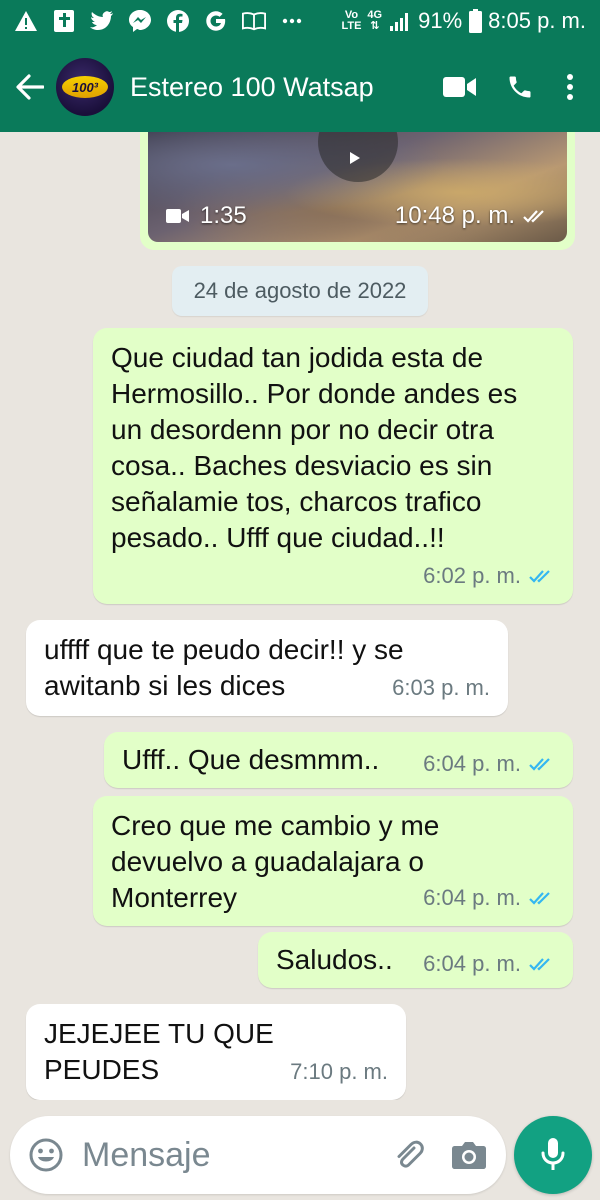 Image resolution: width=600 pixels, height=1200 pixels. What do you see at coordinates (463, 21) in the screenshot?
I see `status-system-icons: Vo LTE 4G ⇅ 91% 8:05 p. m.` at bounding box center [463, 21].